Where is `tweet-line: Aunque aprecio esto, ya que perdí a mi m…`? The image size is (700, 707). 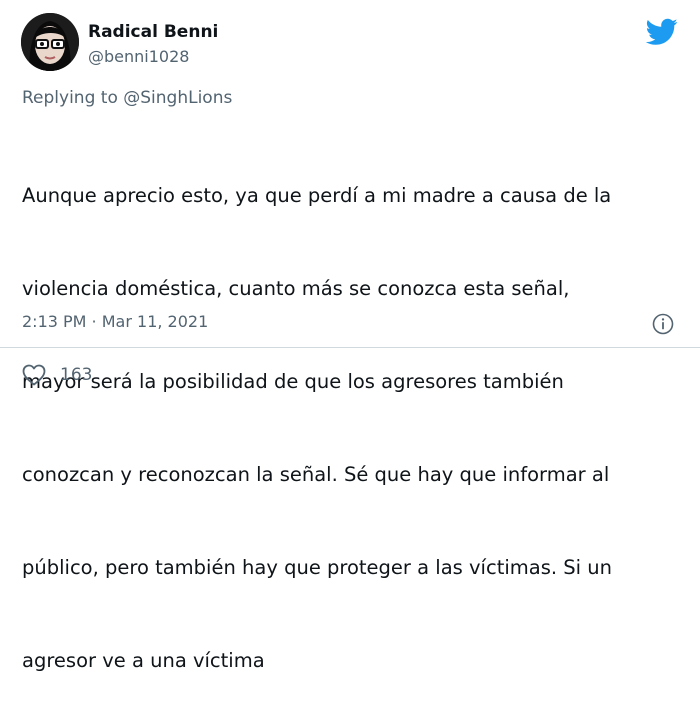 tweet-line: Aunque aprecio esto, ya que perdí a mi m… is located at coordinates (317, 195).